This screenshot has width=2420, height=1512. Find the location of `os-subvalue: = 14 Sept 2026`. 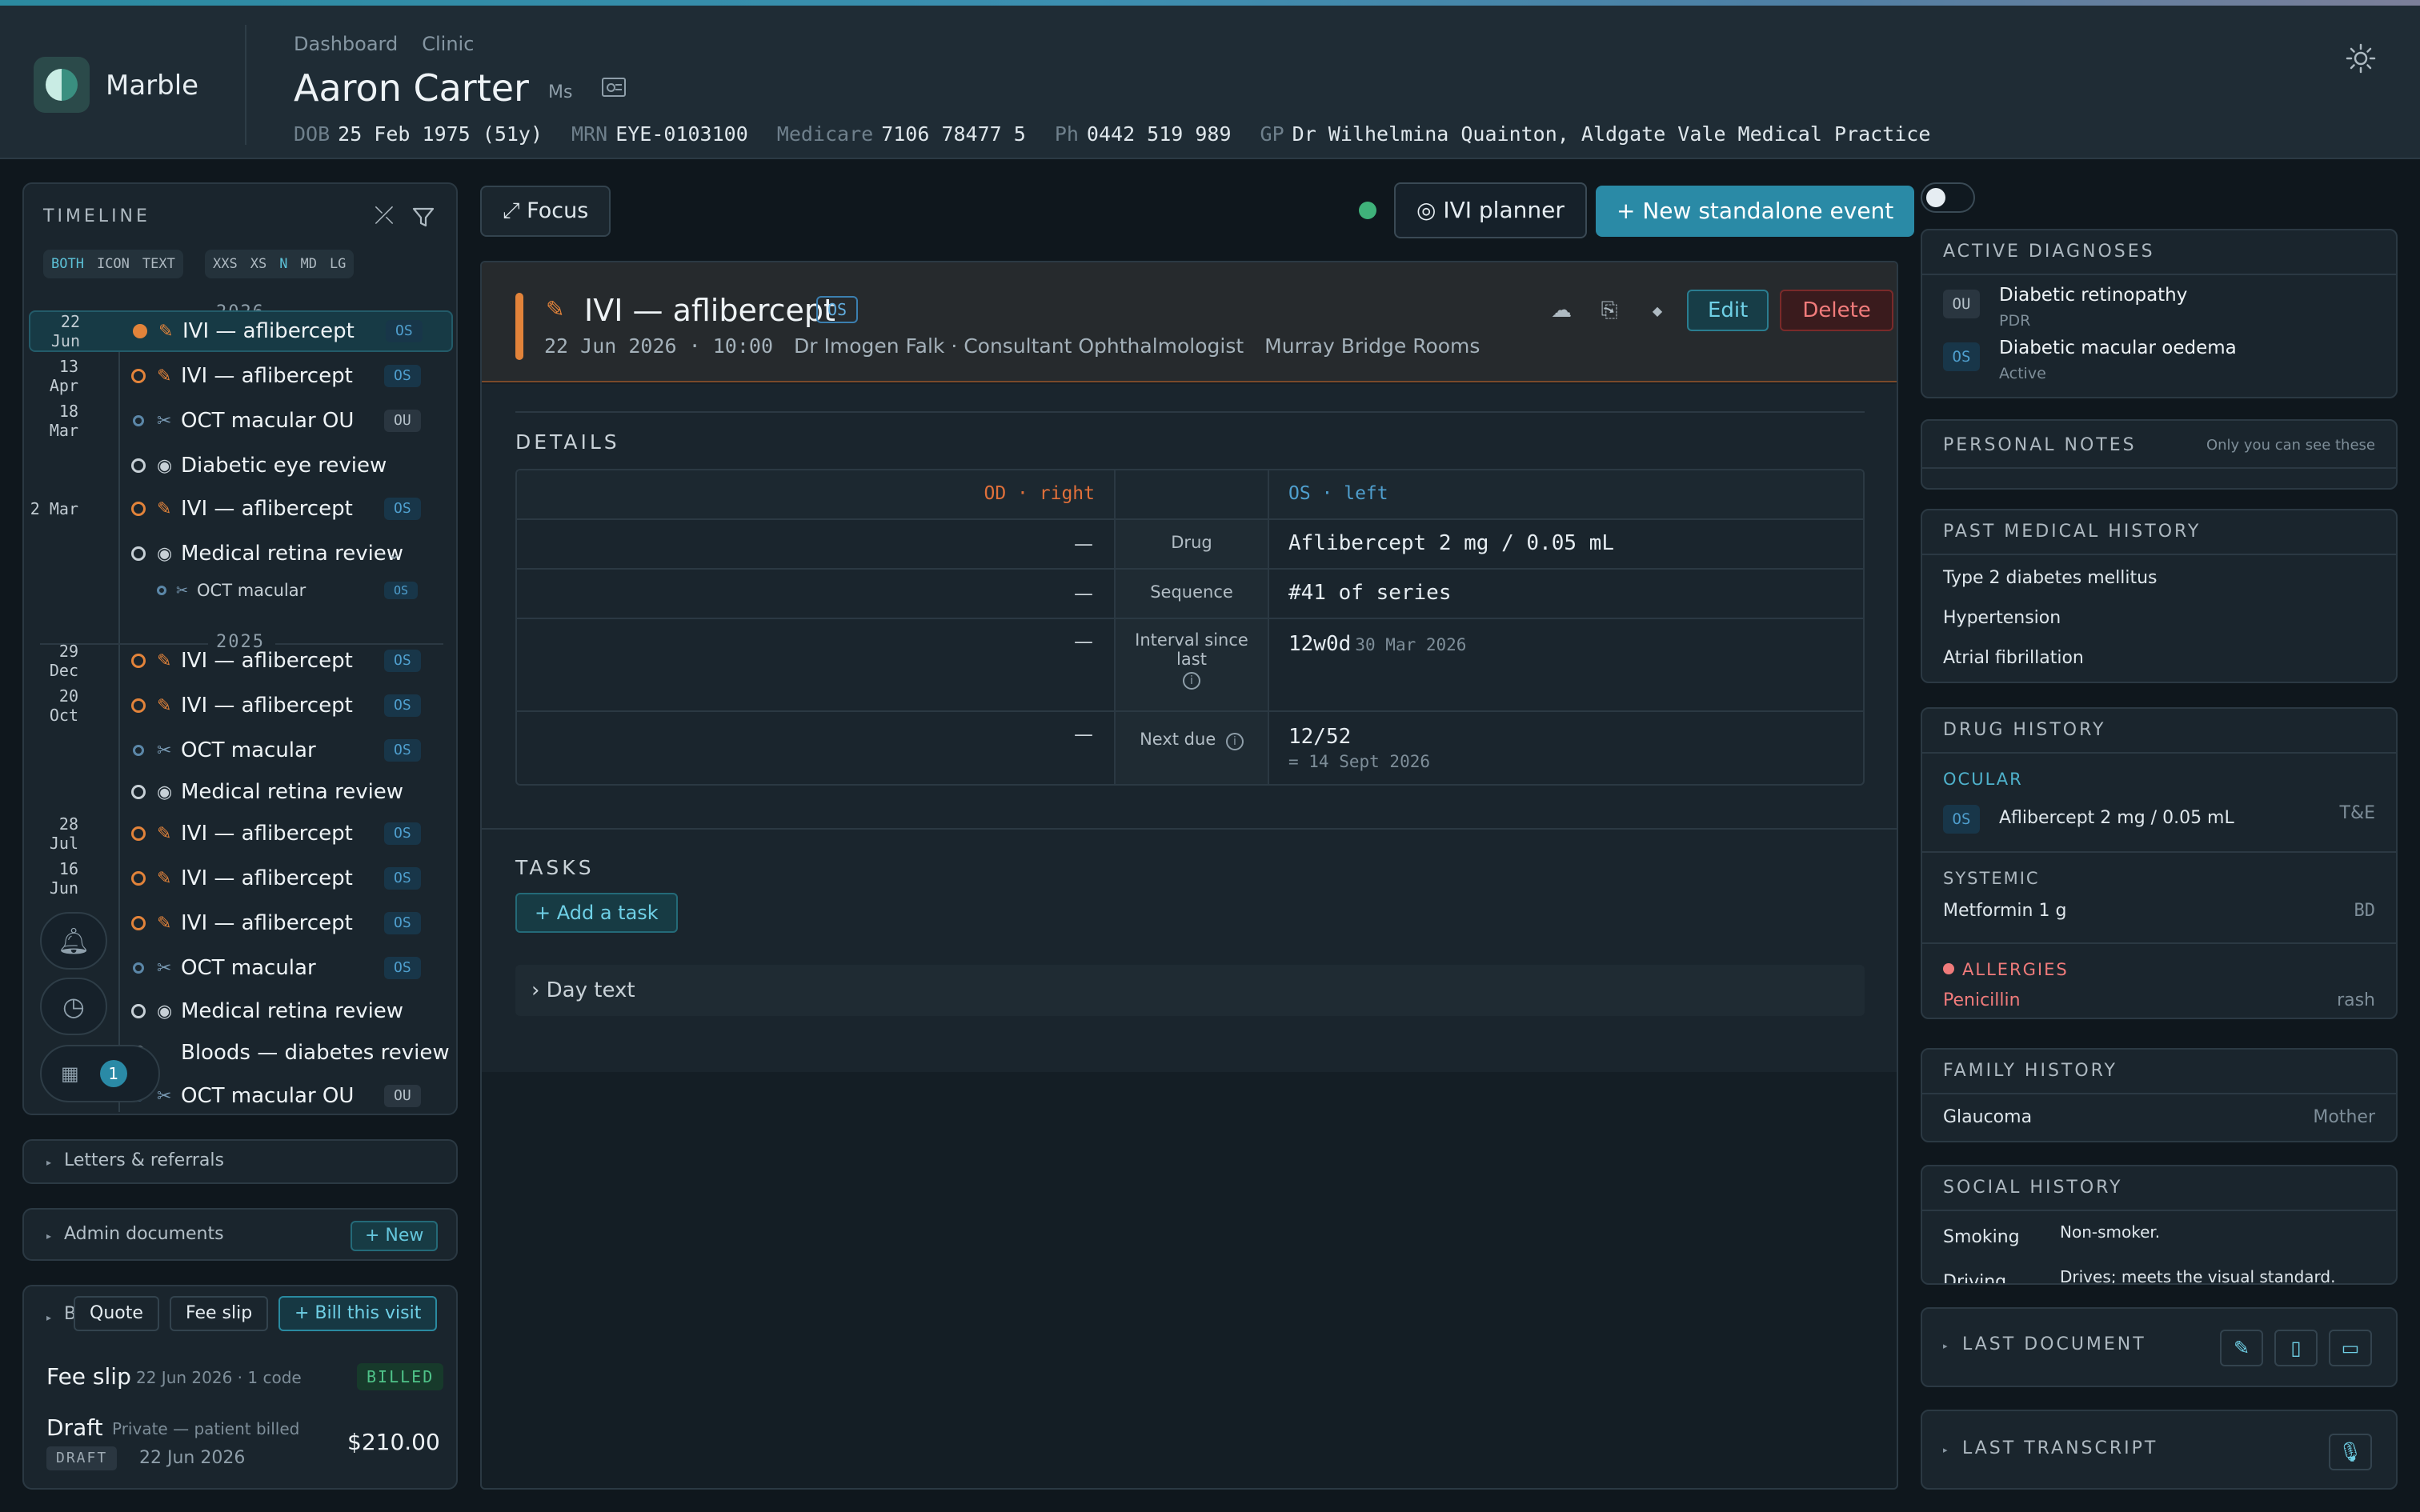

os-subvalue: = 14 Sept 2026 is located at coordinates (1359, 761).